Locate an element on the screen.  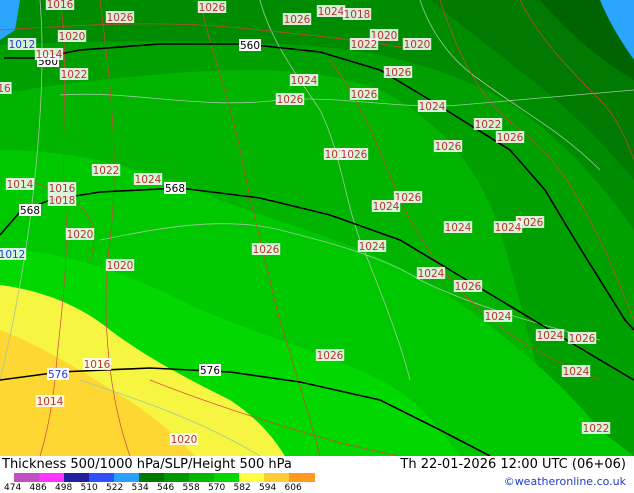
scale-tick-498: 498 is located at coordinates (64, 488).